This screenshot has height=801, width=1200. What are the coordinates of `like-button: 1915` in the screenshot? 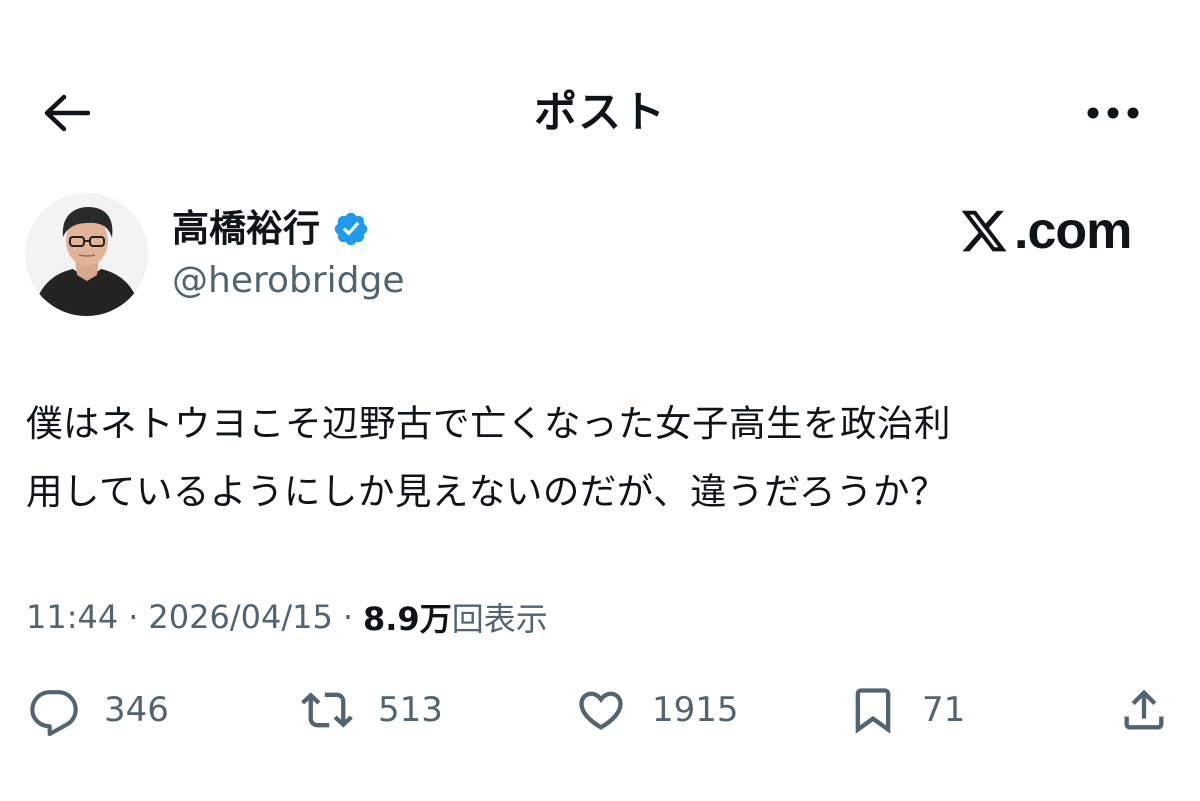 It's located at (655, 710).